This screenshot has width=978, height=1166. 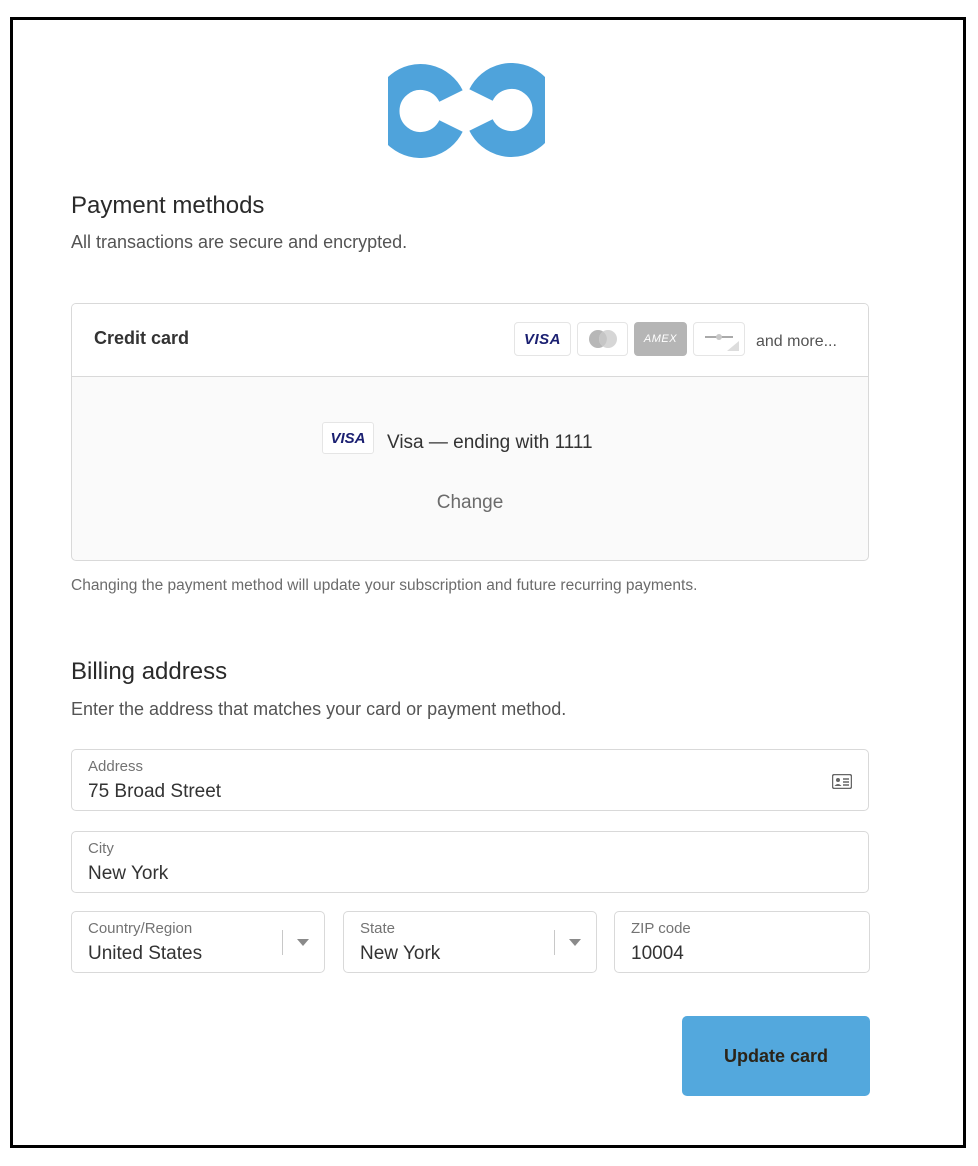 What do you see at coordinates (154, 792) in the screenshot?
I see `address-input: 75 Broad Street` at bounding box center [154, 792].